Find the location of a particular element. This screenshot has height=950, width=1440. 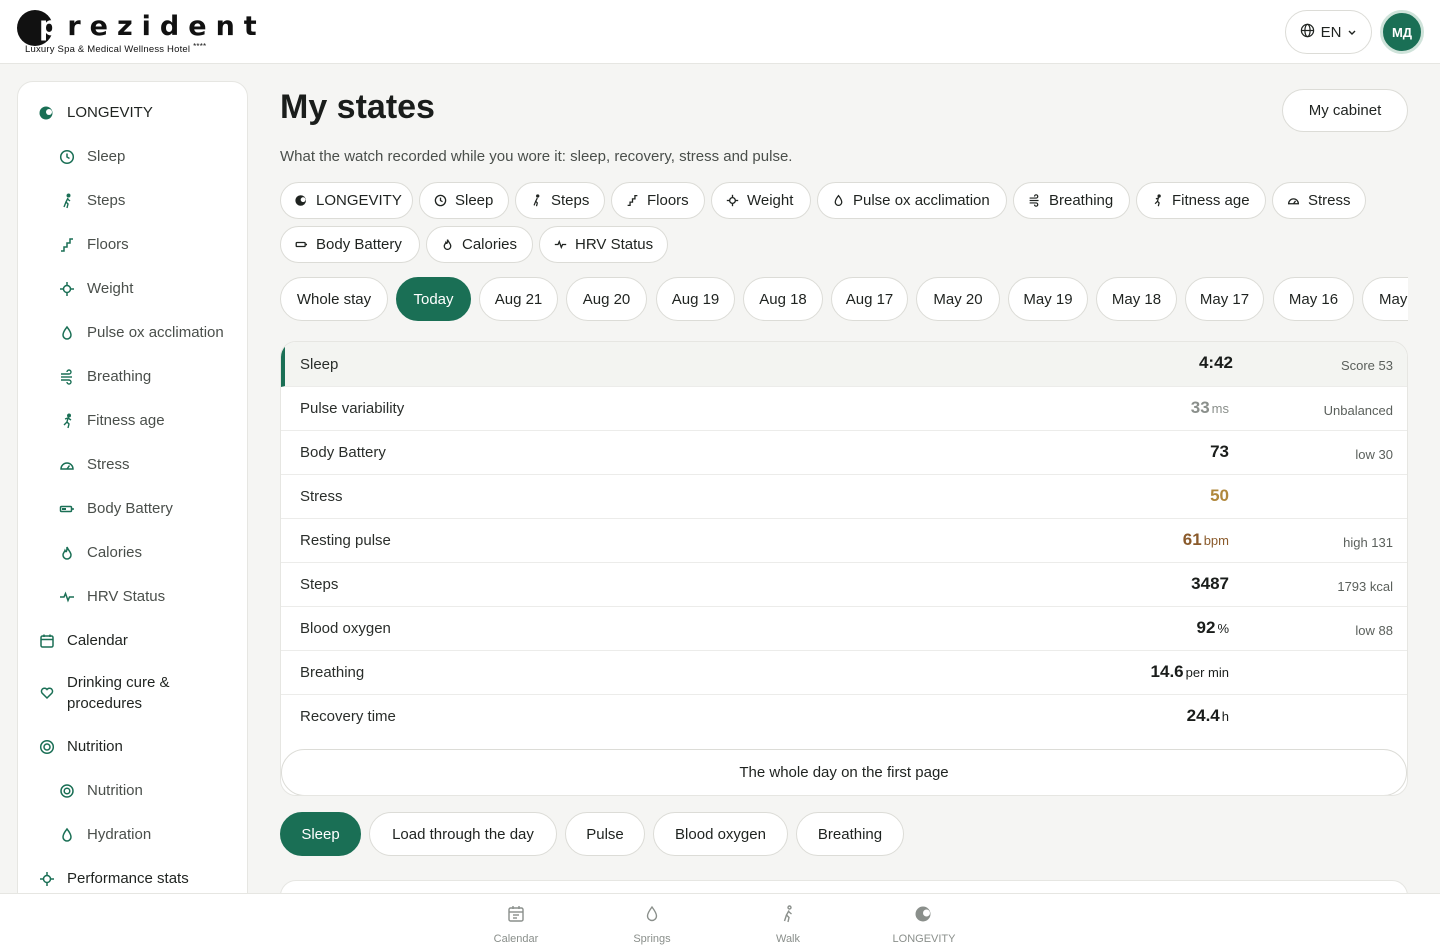

date-pill-whole-stay: Whole stay is located at coordinates (334, 299).